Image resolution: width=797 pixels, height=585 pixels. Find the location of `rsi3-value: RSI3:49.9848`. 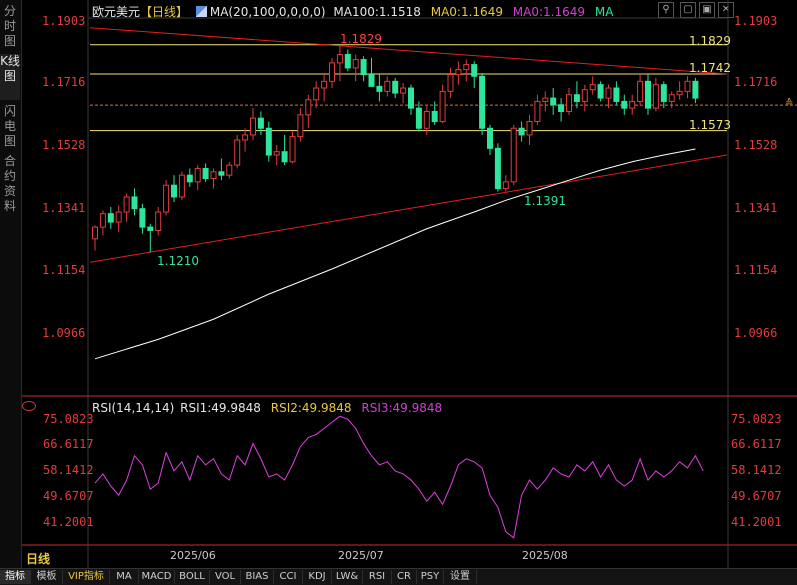

rsi3-value: RSI3:49.9848 is located at coordinates (402, 408).